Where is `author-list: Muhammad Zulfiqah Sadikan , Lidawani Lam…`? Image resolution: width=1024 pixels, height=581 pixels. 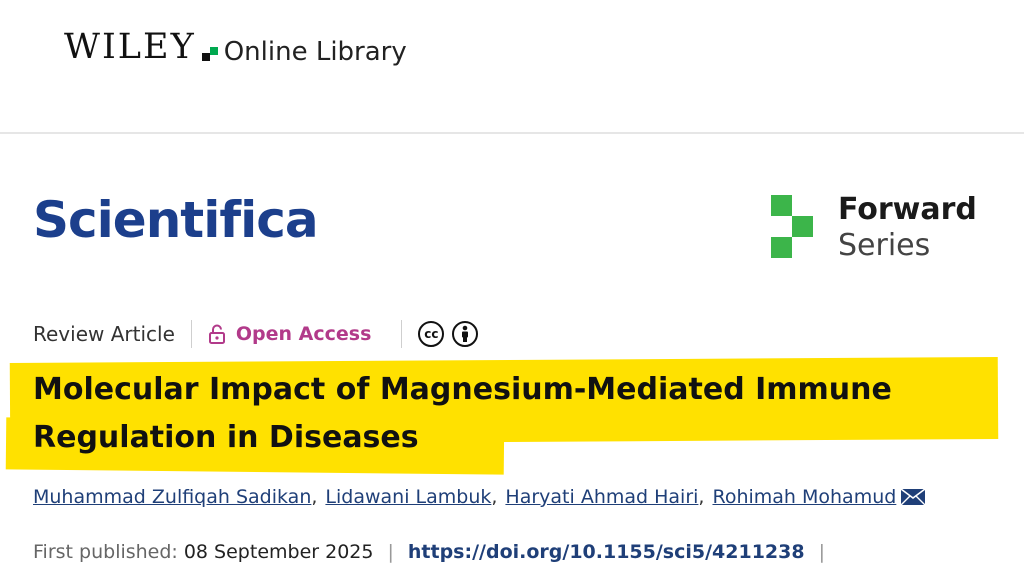 author-list: Muhammad Zulfiqah Sadikan , Lidawani Lam… is located at coordinates (479, 497).